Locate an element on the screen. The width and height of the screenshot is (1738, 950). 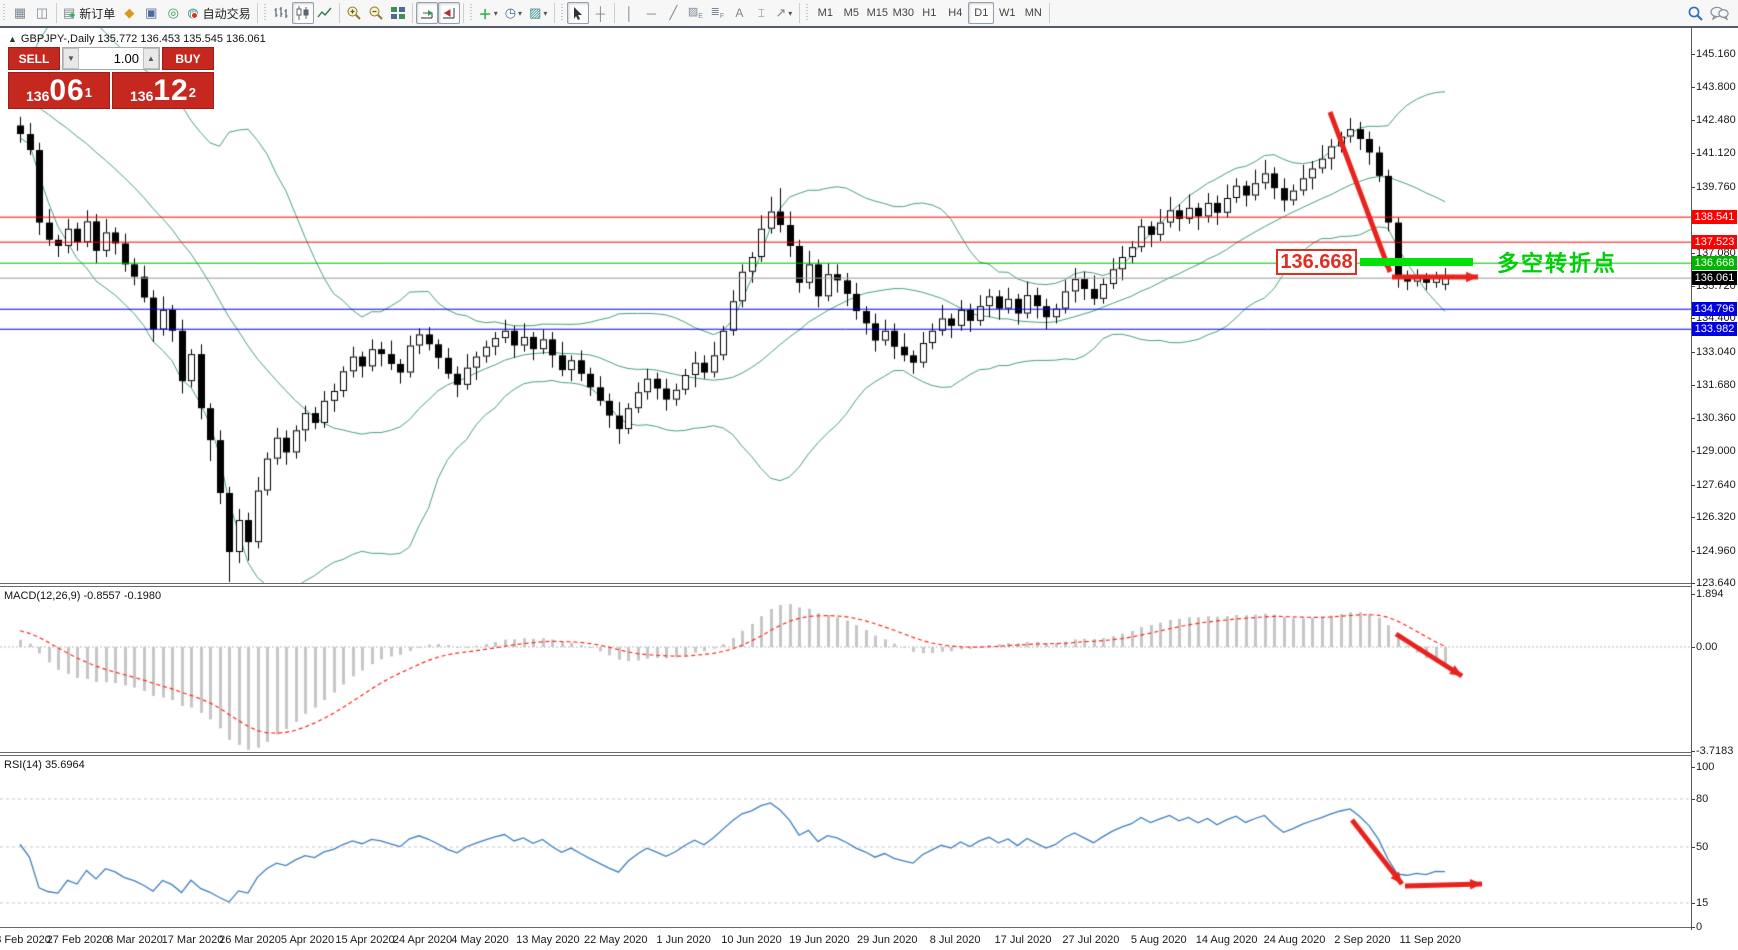
trendline-icon: ╱ is located at coordinates (673, 13).